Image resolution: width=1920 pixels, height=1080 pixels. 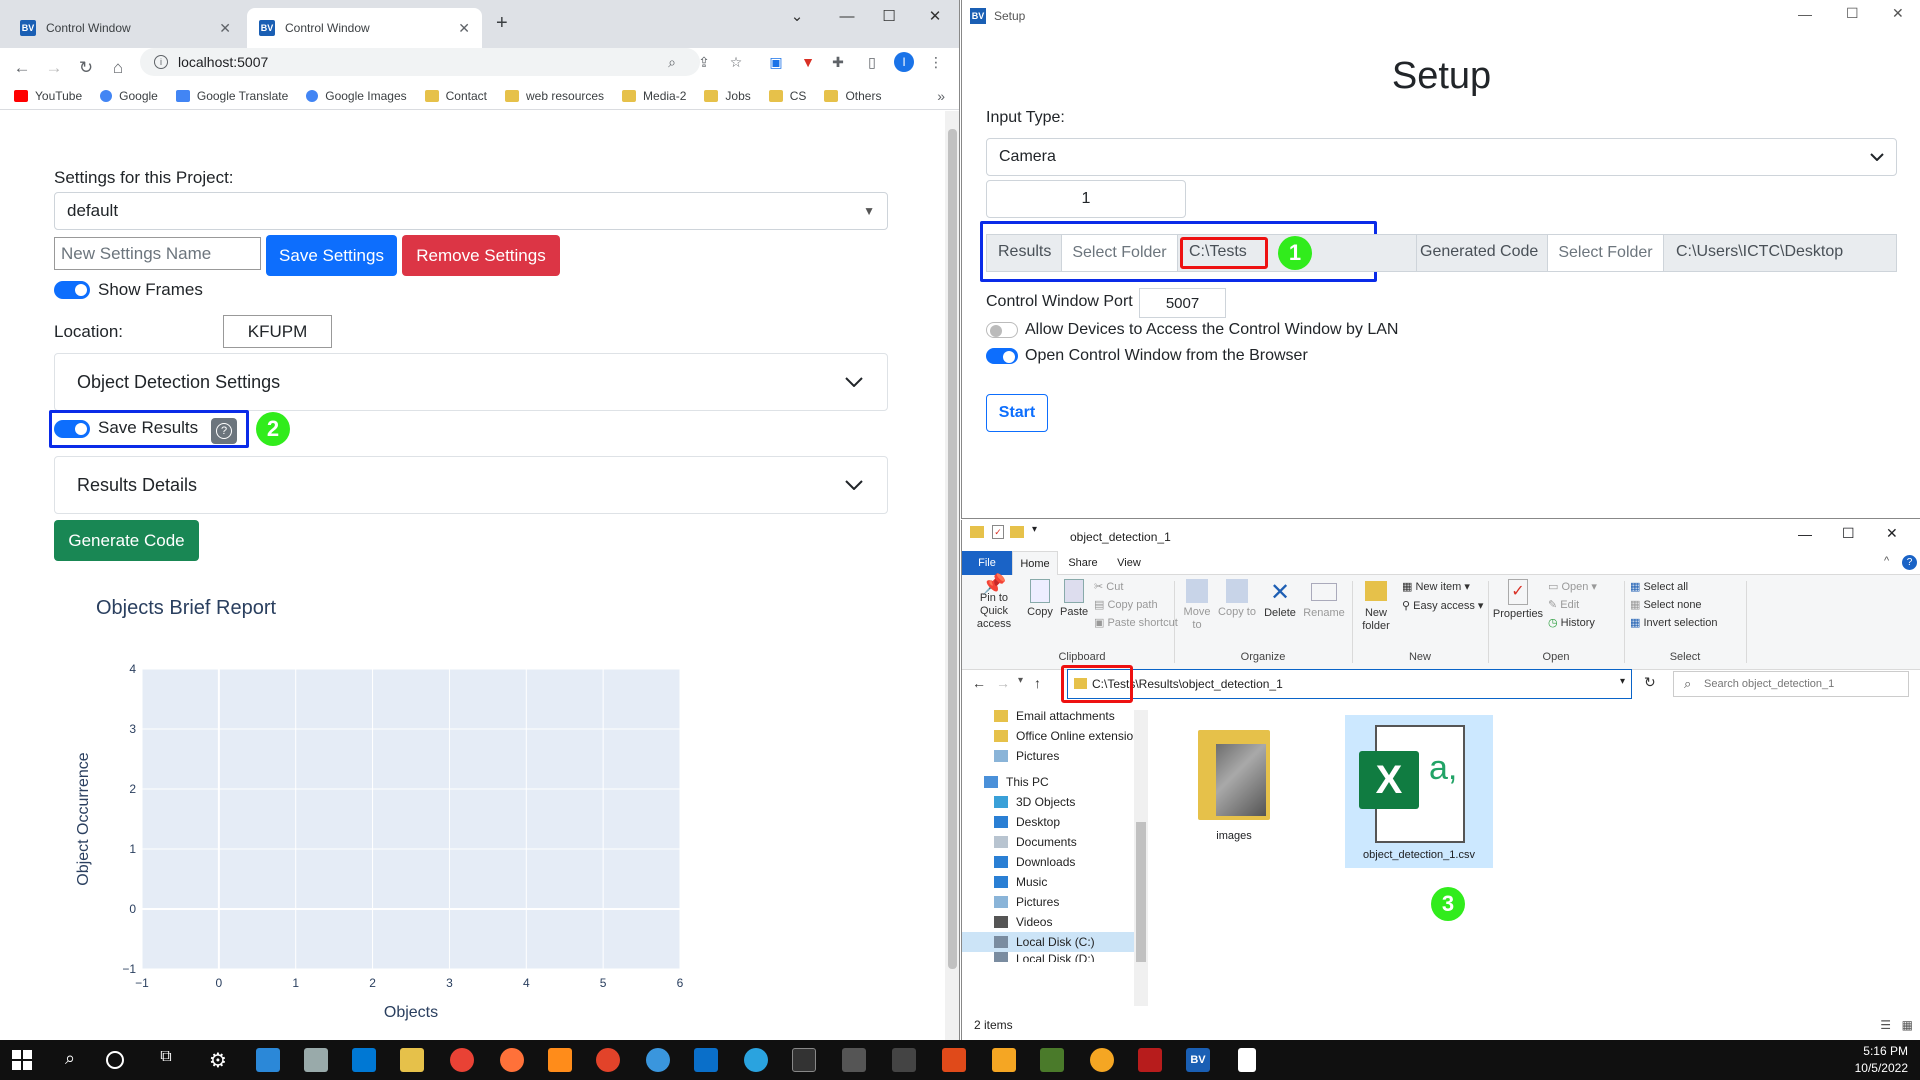 I want to click on cut-button: ✂ Cut, so click(x=1108, y=587).